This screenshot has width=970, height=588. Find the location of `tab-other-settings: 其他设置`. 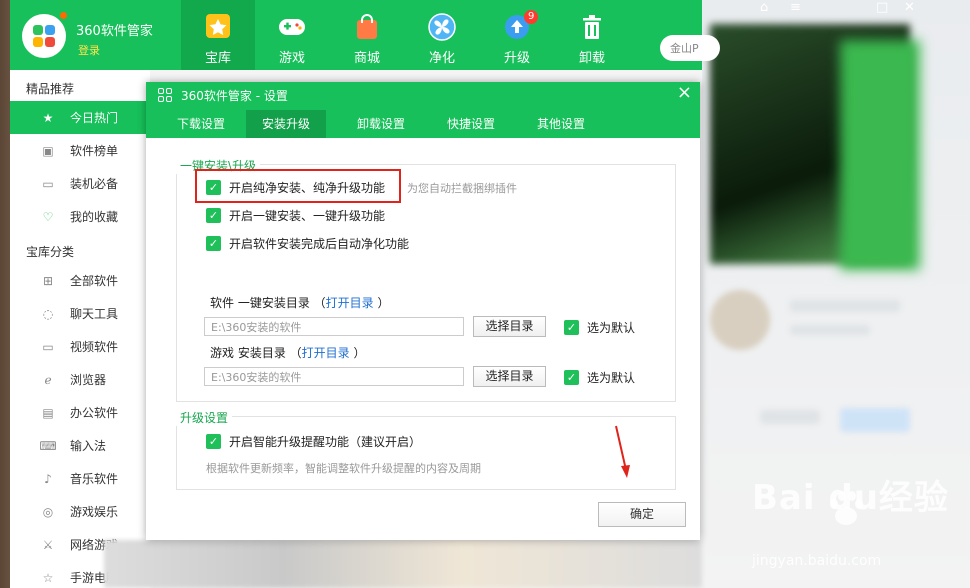

tab-other-settings: 其他设置 is located at coordinates (561, 124).